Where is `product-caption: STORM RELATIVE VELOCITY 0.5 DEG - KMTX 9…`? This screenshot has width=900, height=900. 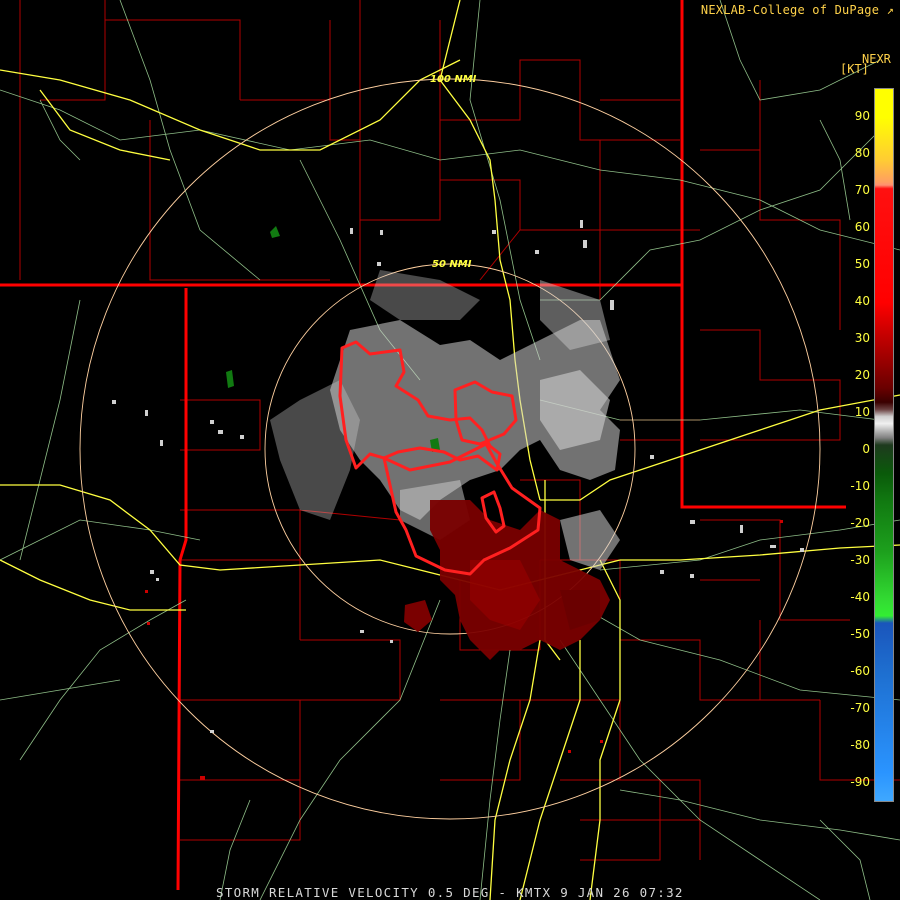 product-caption: STORM RELATIVE VELOCITY 0.5 DEG - KMTX 9… is located at coordinates (450, 892).